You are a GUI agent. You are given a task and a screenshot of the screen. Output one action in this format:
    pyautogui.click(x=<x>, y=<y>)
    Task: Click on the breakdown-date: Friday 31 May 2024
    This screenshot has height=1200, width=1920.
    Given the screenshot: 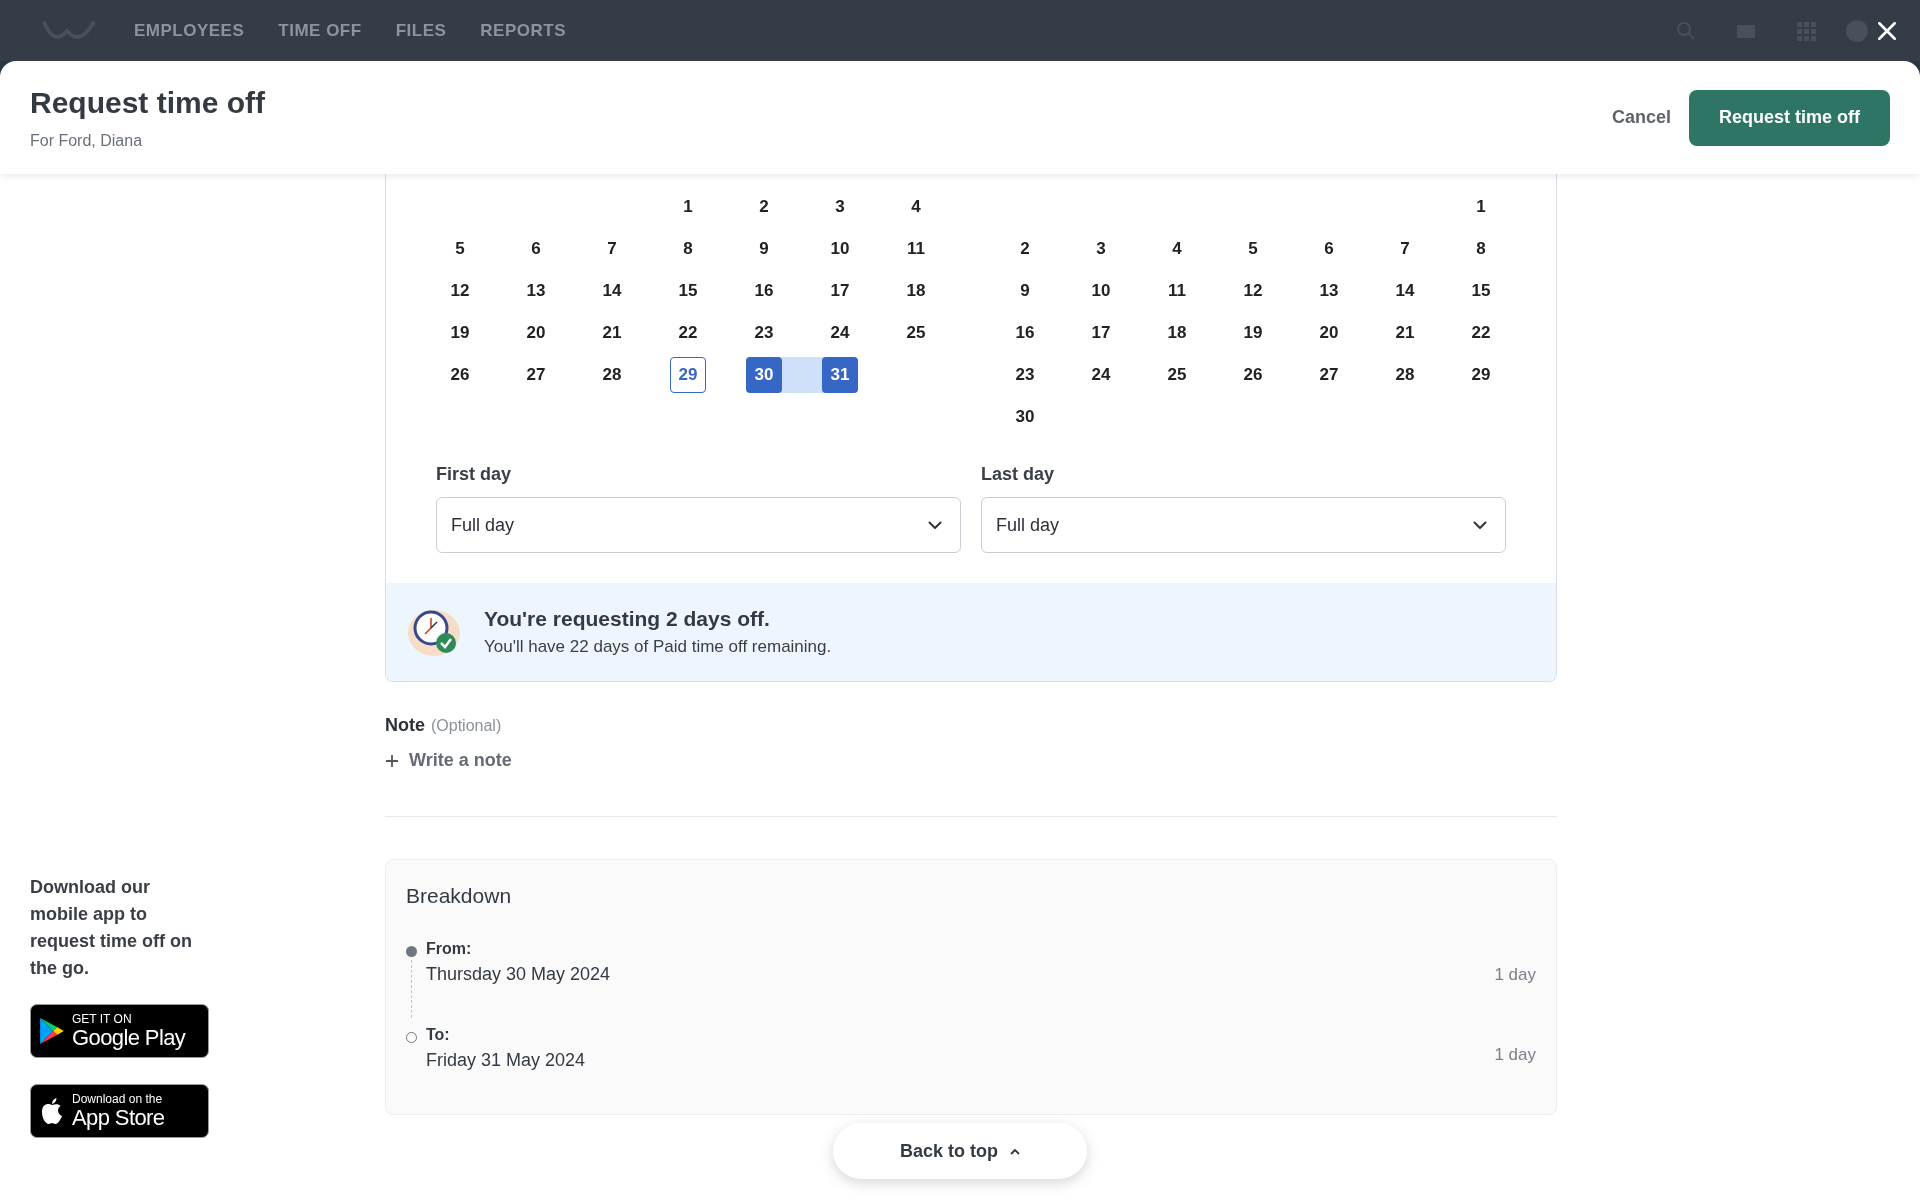 What is the action you would take?
    pyautogui.click(x=506, y=1060)
    